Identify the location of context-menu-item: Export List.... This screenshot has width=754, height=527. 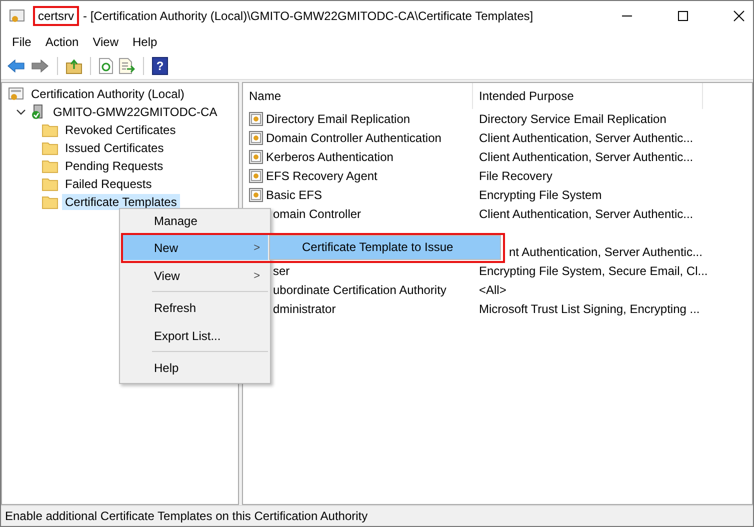
(195, 335).